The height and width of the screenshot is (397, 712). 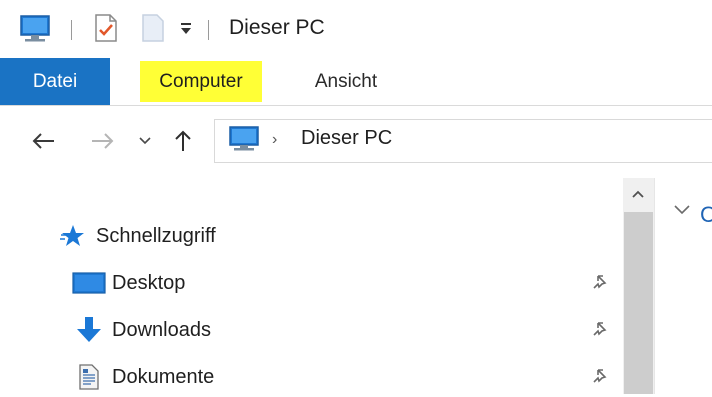 I want to click on scroll-up-button, so click(x=638, y=194).